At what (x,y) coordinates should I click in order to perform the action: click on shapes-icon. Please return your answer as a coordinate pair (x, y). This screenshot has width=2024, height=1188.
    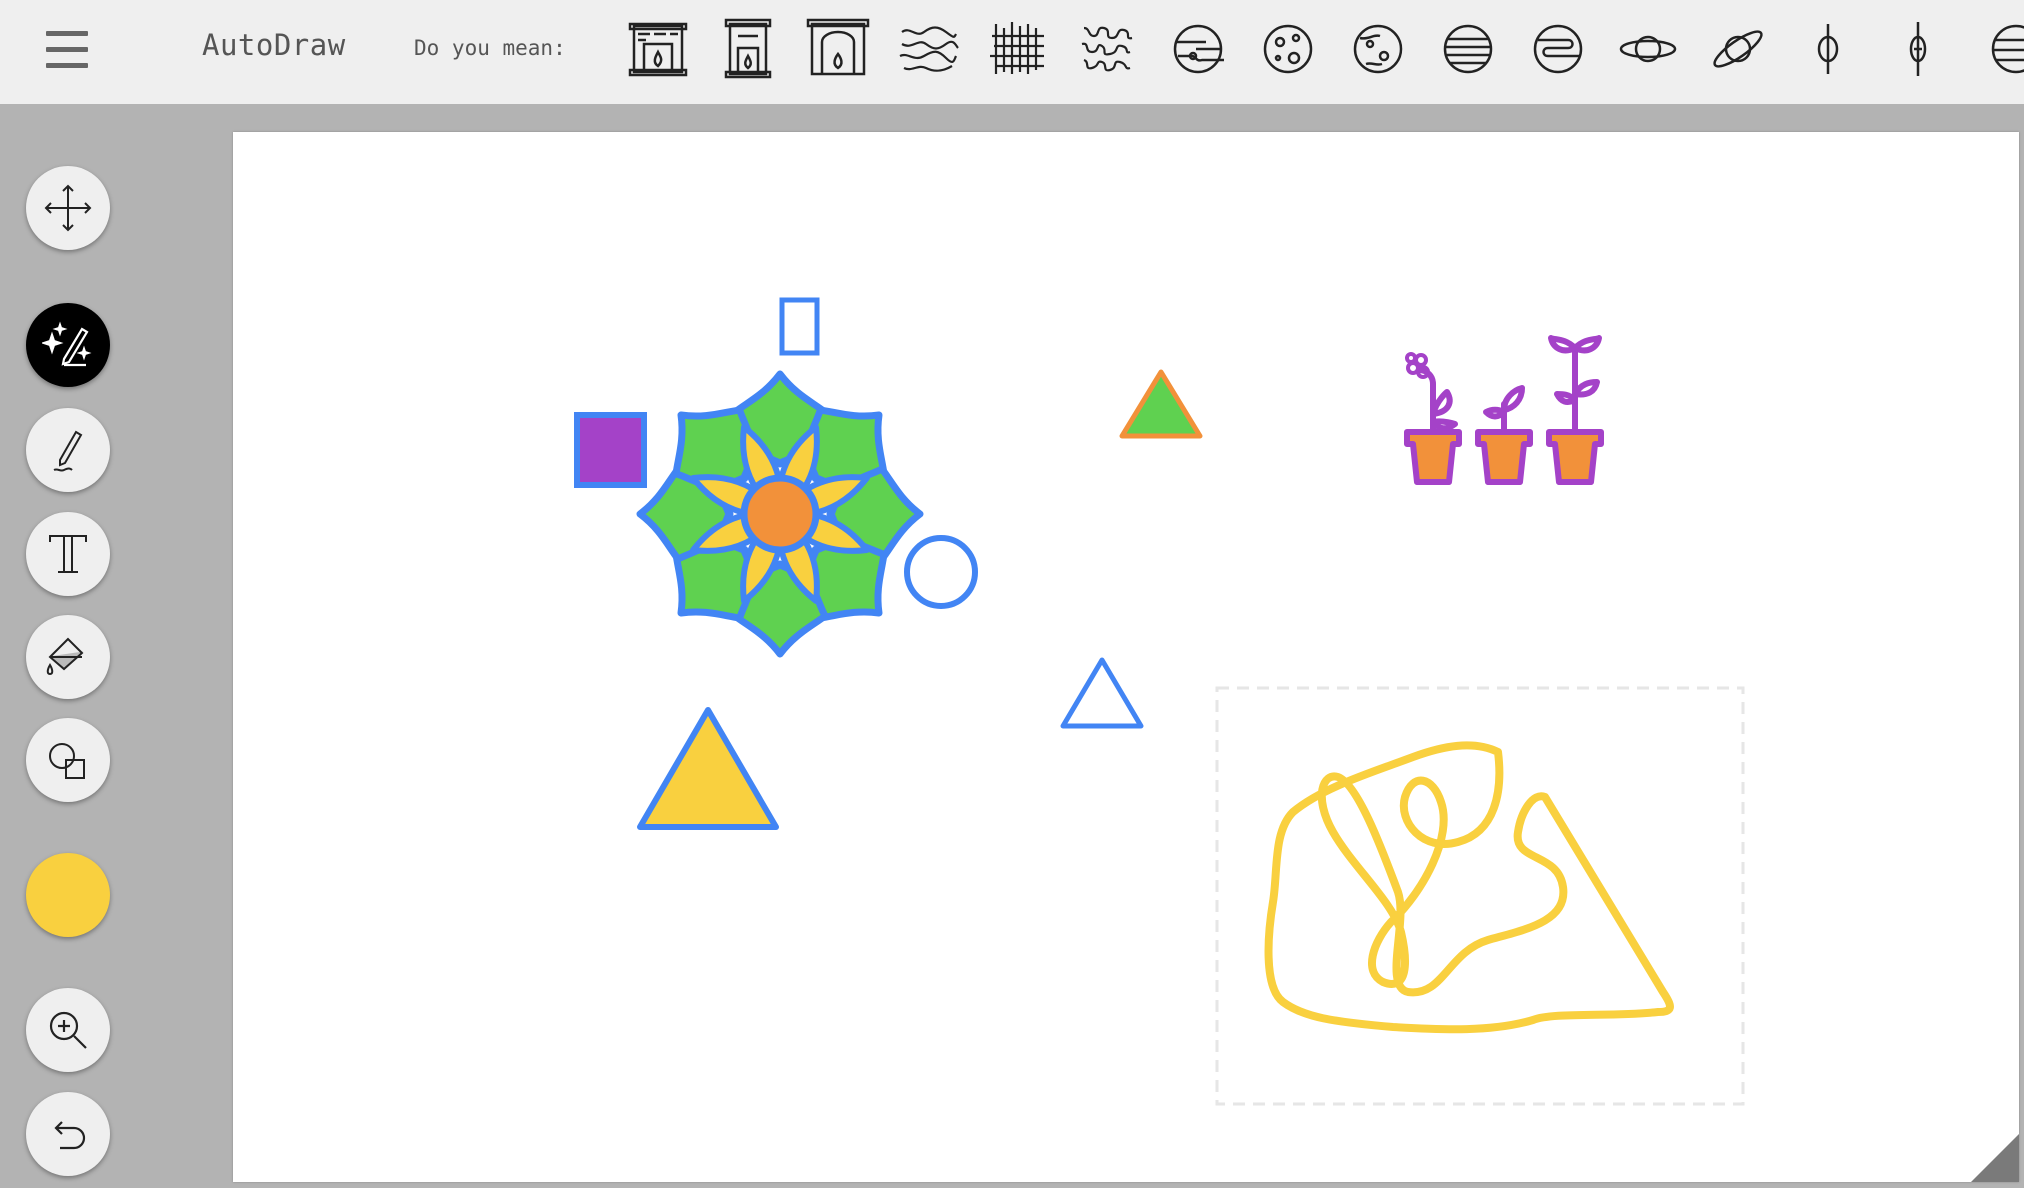
    Looking at the image, I should click on (67, 761).